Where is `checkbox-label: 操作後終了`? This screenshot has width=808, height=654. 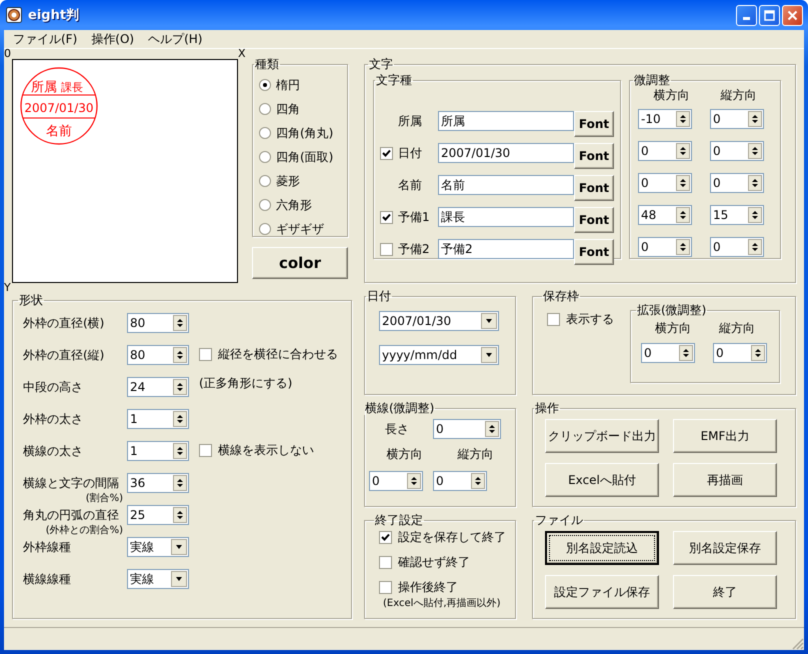 checkbox-label: 操作後終了 is located at coordinates (428, 587).